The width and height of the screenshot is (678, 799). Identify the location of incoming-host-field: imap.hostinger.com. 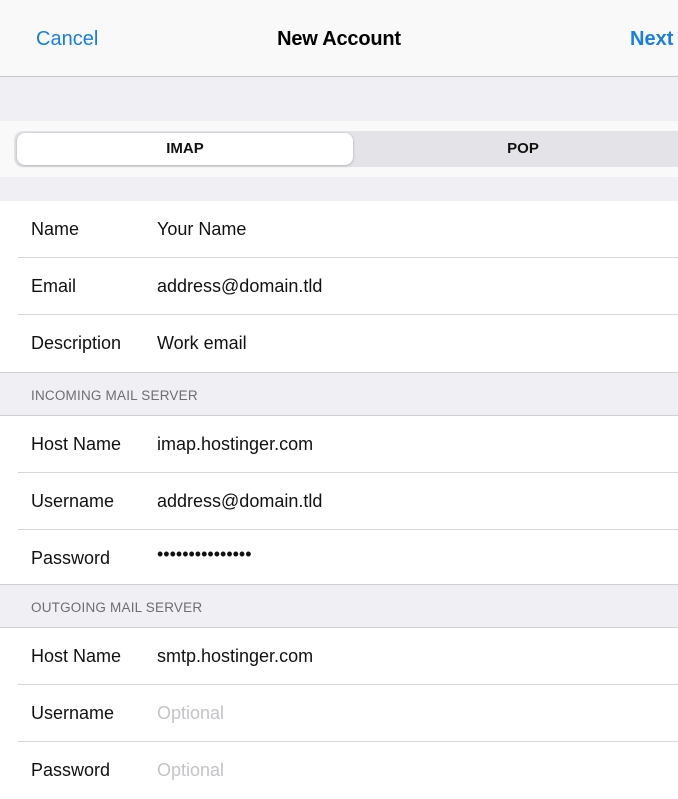
(235, 444).